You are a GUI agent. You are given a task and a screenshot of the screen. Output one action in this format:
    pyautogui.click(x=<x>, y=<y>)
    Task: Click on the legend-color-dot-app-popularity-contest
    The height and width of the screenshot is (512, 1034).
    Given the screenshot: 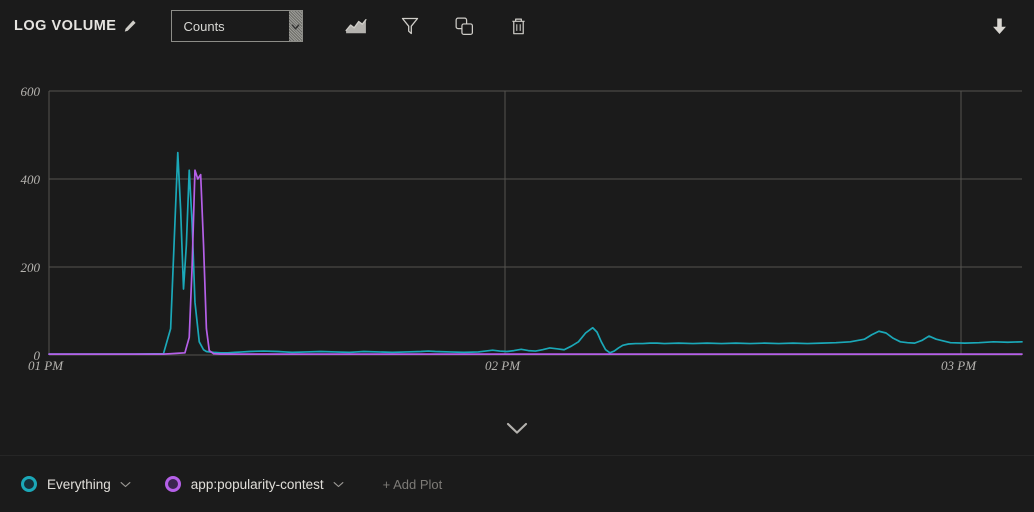 What is the action you would take?
    pyautogui.click(x=172, y=484)
    